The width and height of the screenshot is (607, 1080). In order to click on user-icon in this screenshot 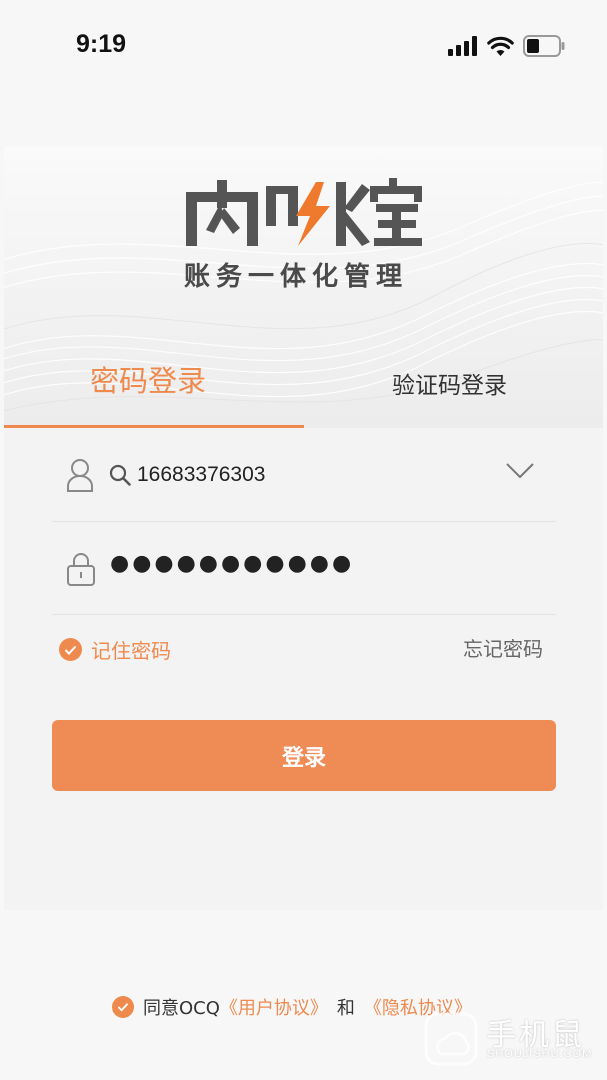, I will do `click(80, 475)`.